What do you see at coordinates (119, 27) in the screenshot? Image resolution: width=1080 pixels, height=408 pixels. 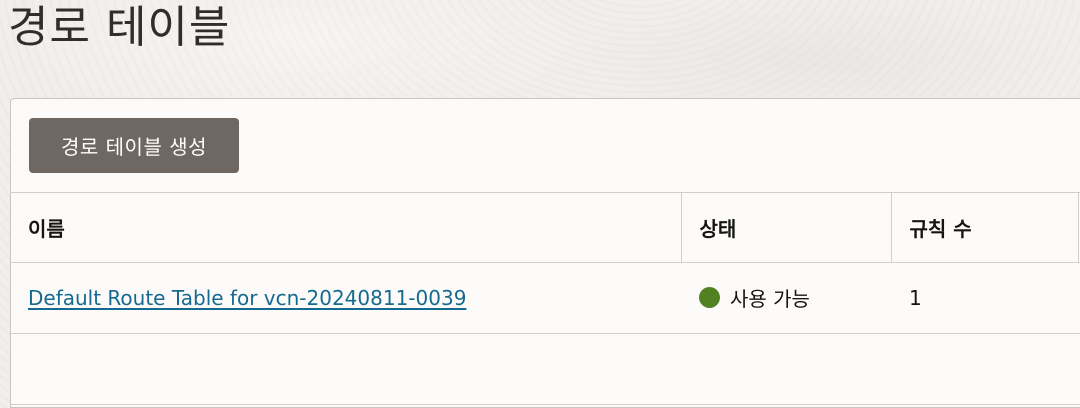 I see `page-title: 경로 테이블` at bounding box center [119, 27].